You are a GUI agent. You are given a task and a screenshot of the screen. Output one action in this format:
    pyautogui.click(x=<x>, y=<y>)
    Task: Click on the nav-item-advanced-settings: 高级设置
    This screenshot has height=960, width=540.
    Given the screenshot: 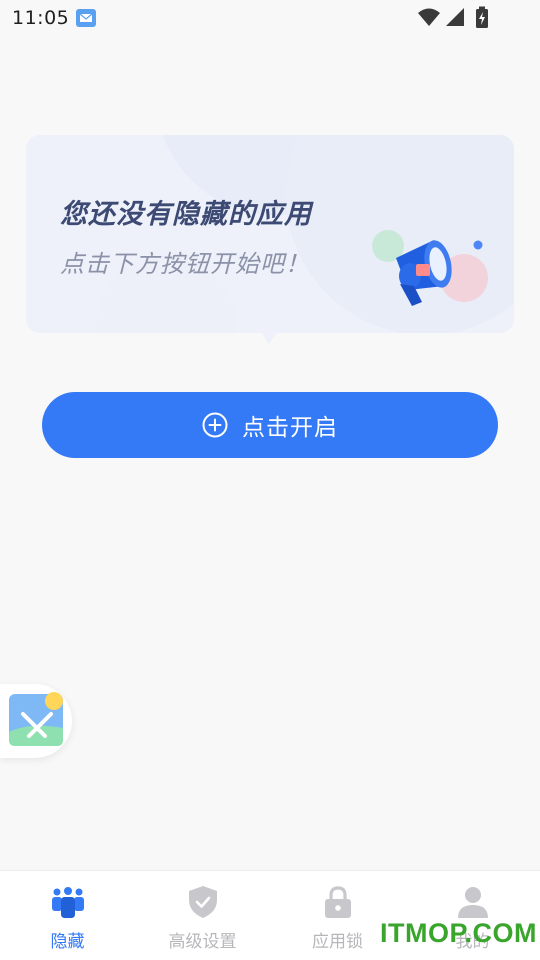 What is the action you would take?
    pyautogui.click(x=202, y=915)
    